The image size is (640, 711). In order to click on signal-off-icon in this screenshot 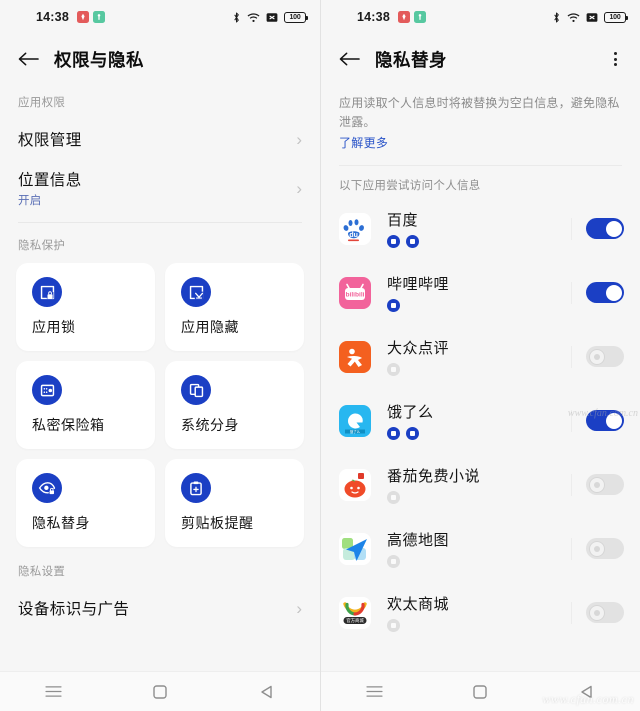, I will do `click(272, 17)`.